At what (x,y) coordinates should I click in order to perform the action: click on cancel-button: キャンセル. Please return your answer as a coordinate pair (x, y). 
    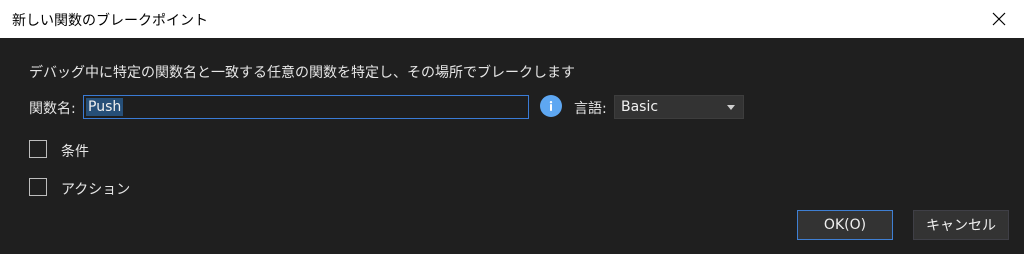
    Looking at the image, I should click on (961, 225).